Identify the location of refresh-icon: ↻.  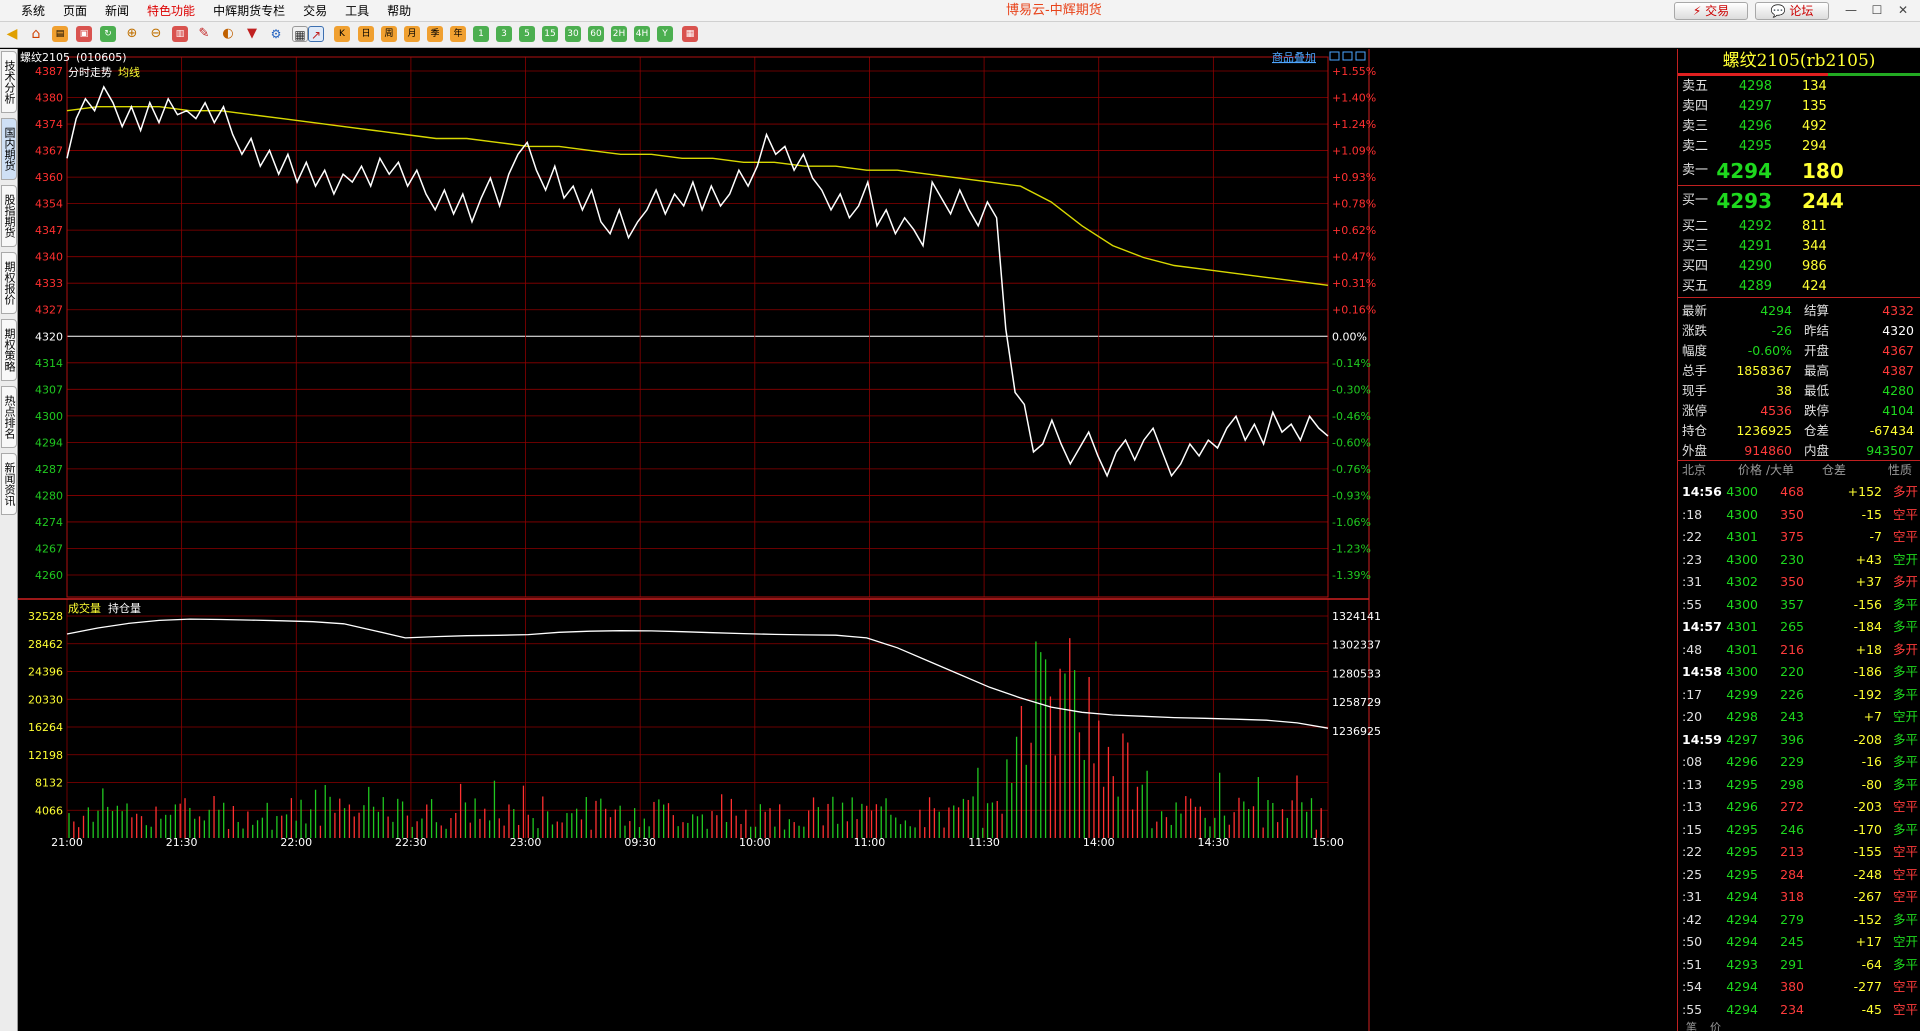
(108, 34).